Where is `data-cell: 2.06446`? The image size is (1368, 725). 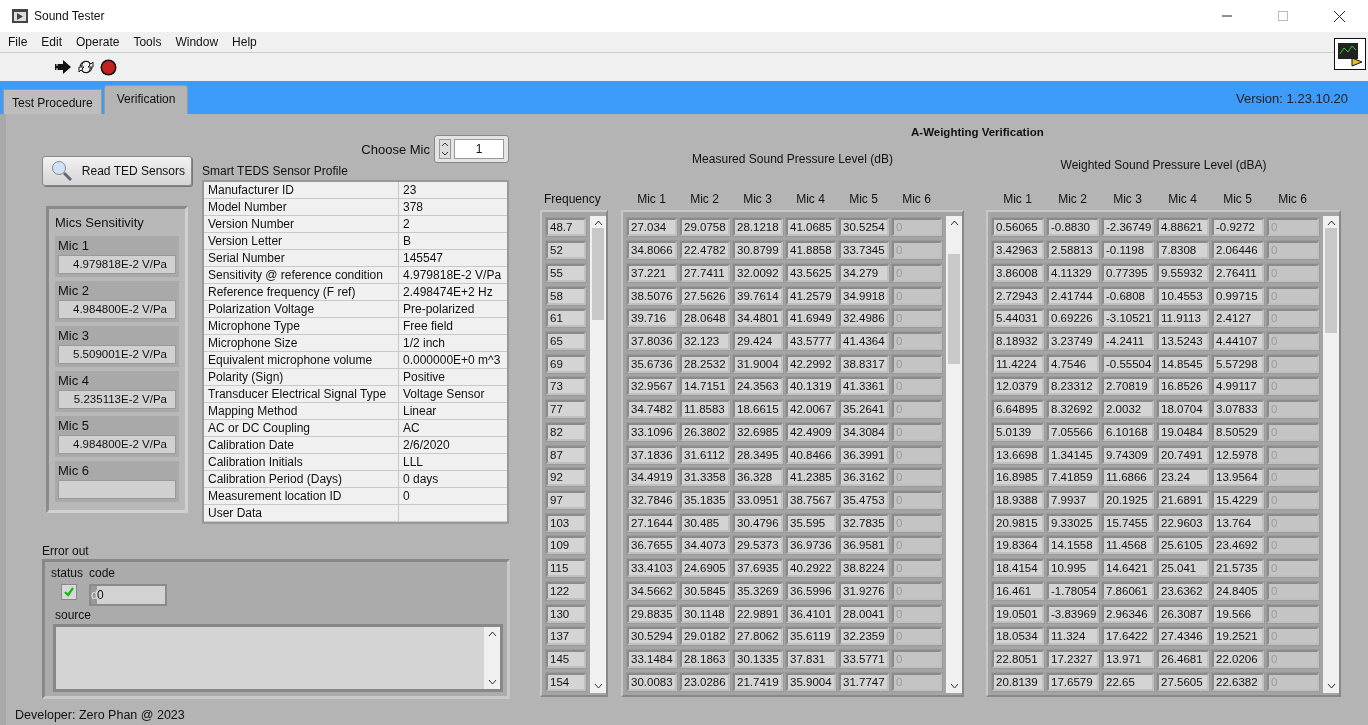
data-cell: 2.06446 is located at coordinates (1238, 250).